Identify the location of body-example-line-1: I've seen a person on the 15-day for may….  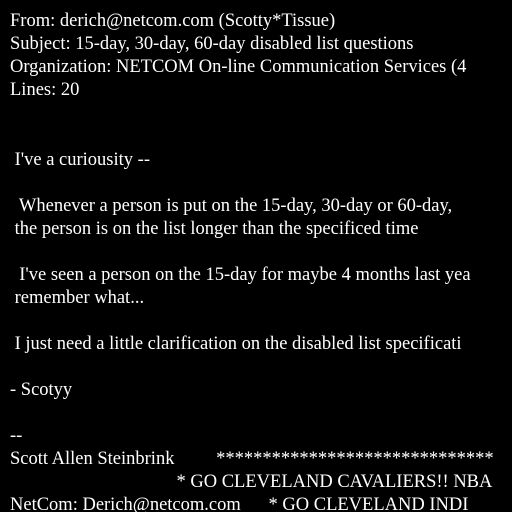
(240, 275).